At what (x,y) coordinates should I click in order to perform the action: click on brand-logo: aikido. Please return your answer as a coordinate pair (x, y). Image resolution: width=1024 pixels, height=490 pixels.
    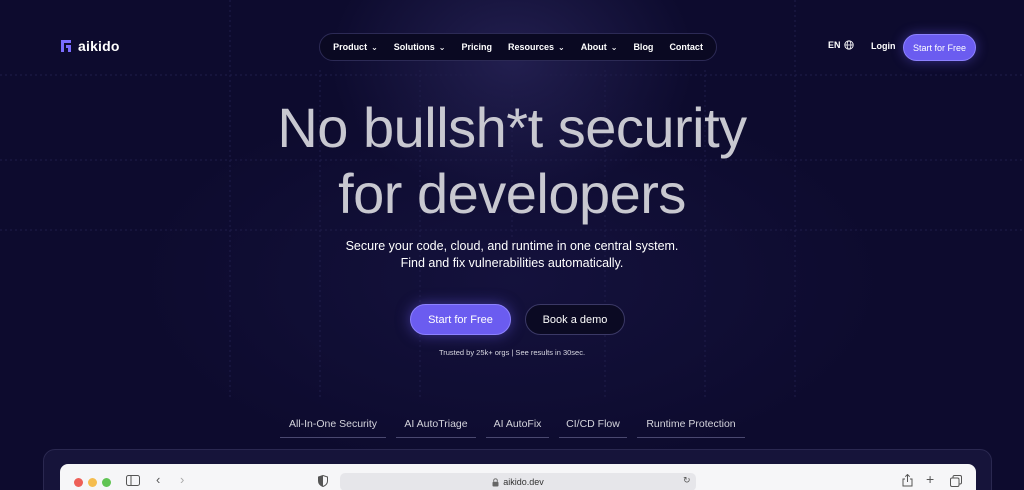
    Looking at the image, I should click on (90, 46).